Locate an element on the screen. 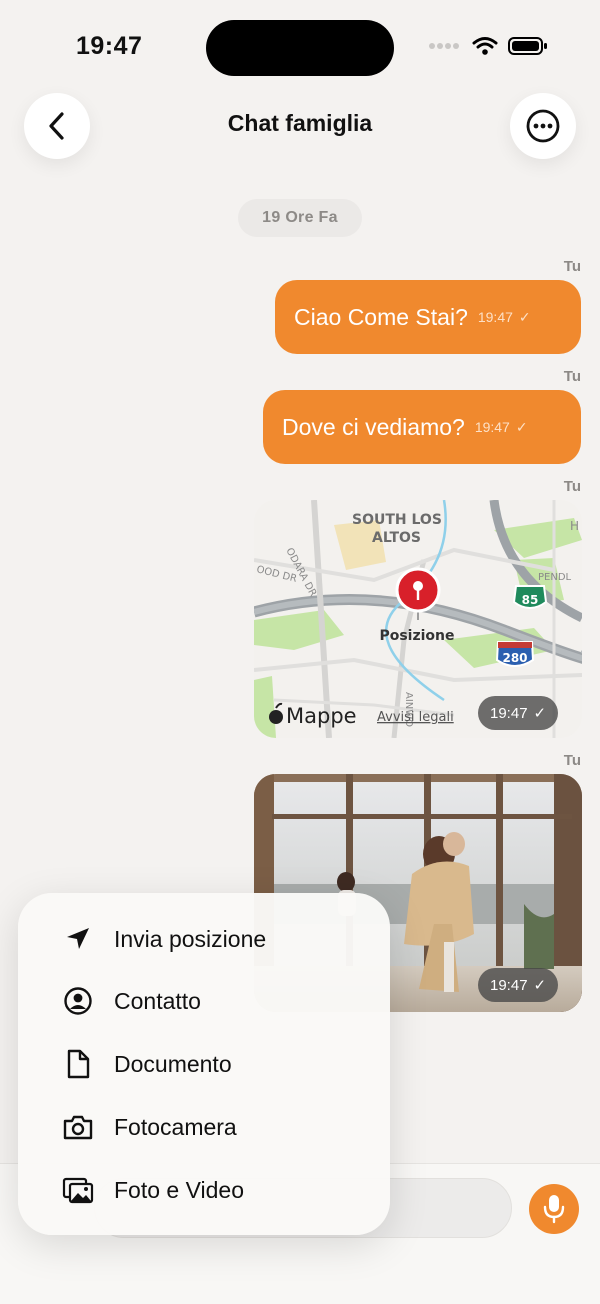 The image size is (600, 1304). status-time: 19:47 is located at coordinates (109, 46).